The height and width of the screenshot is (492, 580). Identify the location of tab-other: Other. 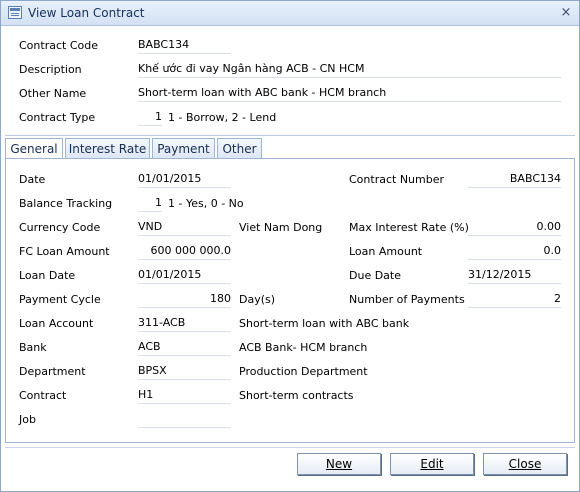
(239, 148).